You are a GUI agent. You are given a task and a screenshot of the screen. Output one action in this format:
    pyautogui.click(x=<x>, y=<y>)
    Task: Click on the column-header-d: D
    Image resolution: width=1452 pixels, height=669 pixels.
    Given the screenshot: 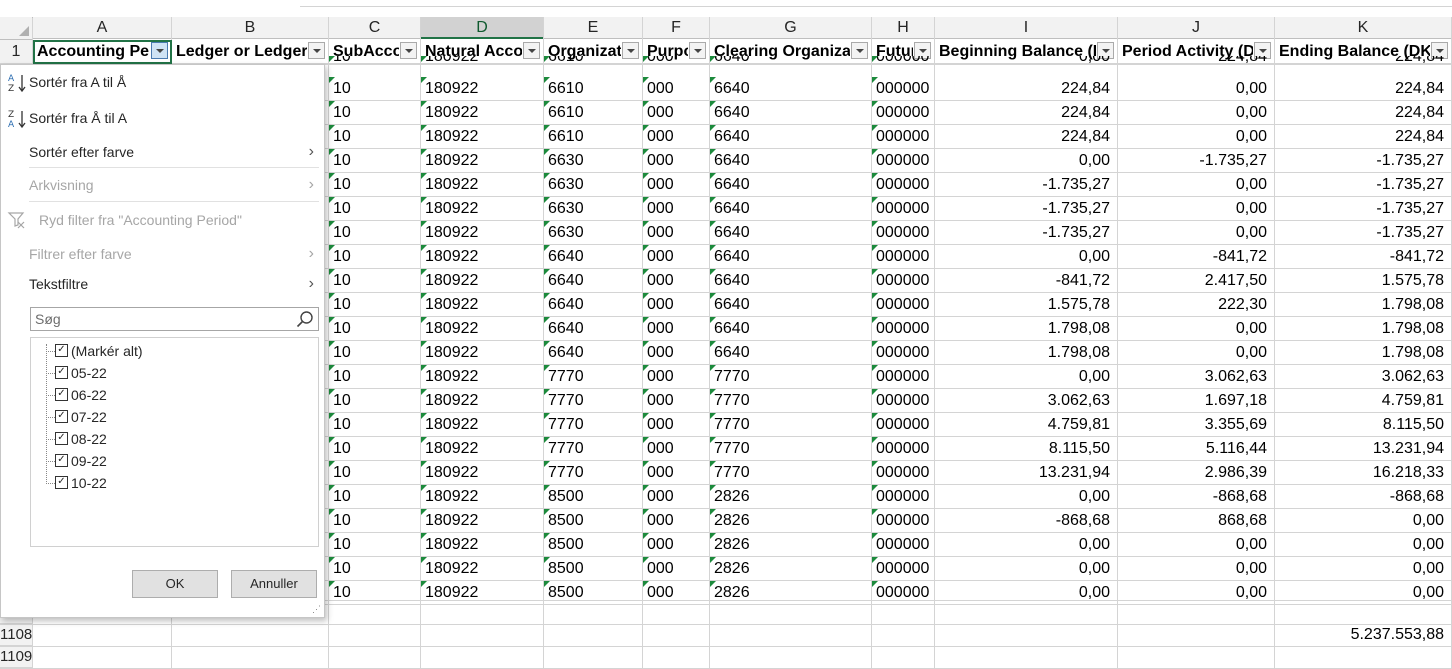 What is the action you would take?
    pyautogui.click(x=482, y=28)
    